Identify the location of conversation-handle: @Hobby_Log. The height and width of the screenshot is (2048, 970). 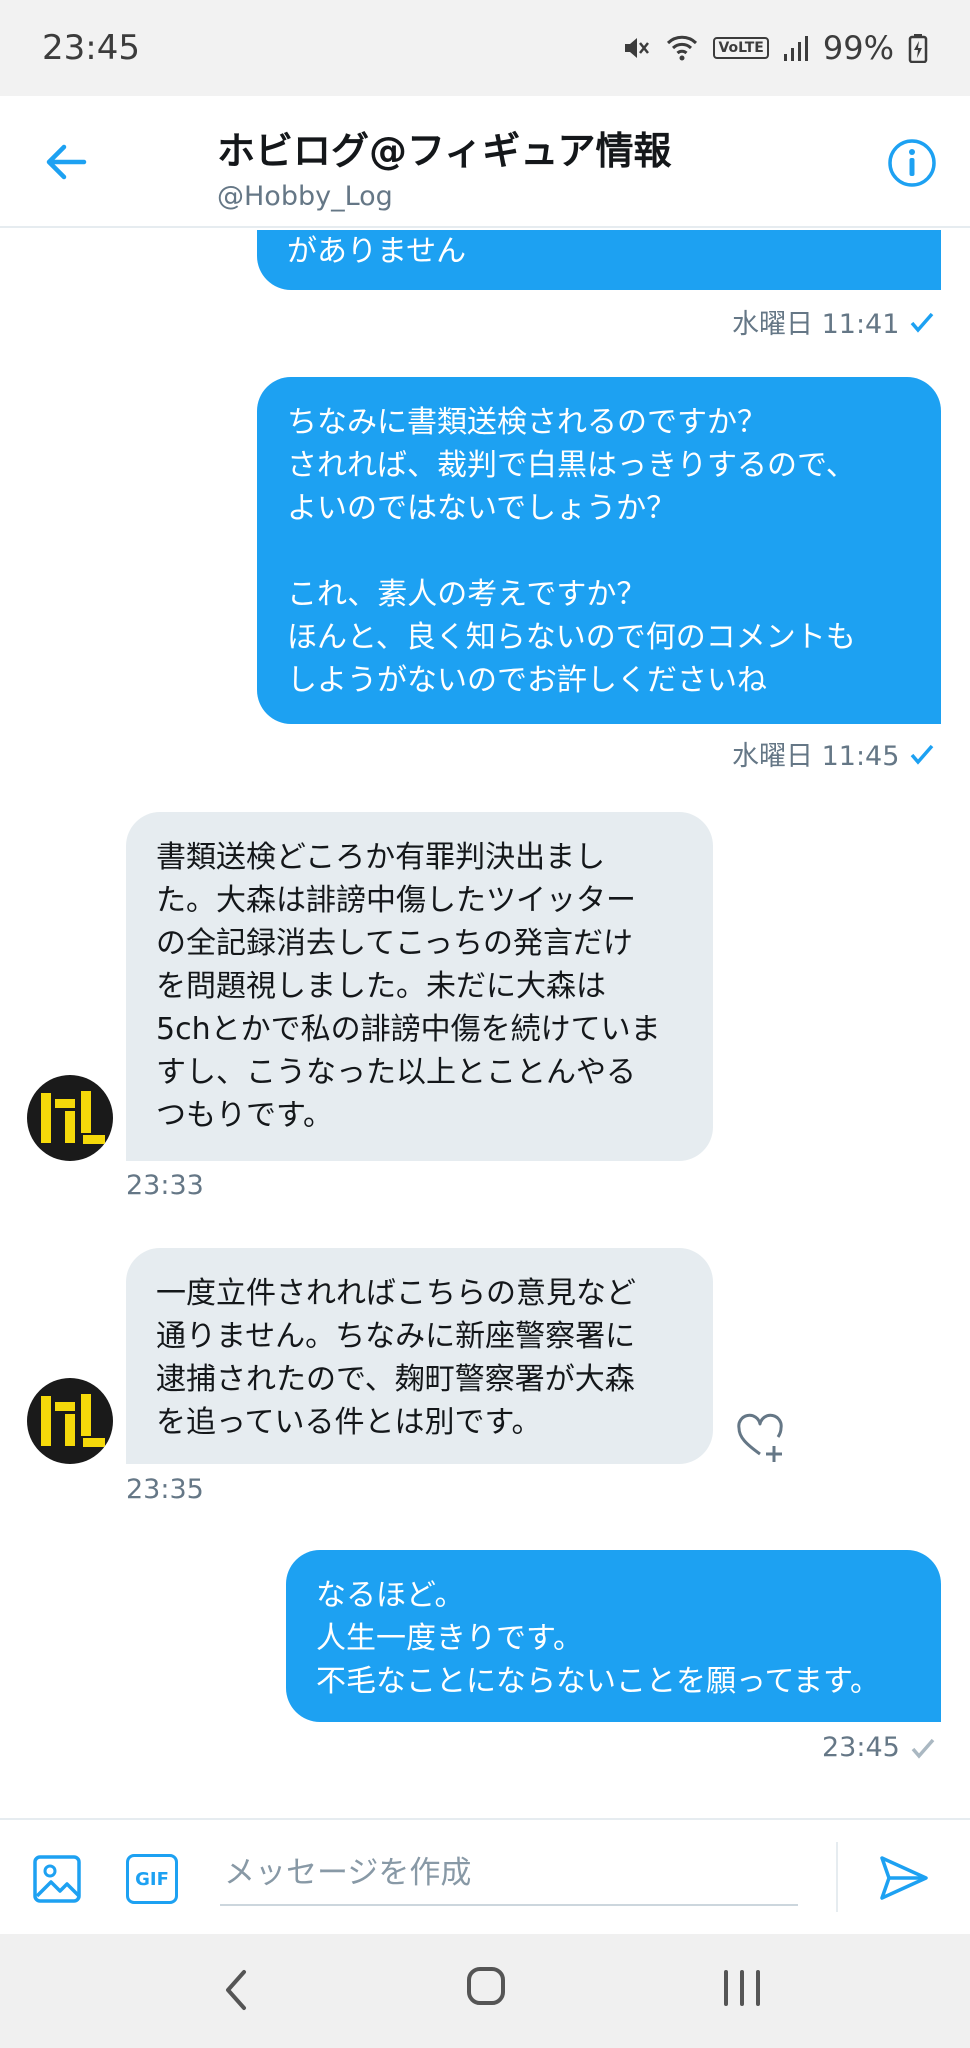
(305, 196).